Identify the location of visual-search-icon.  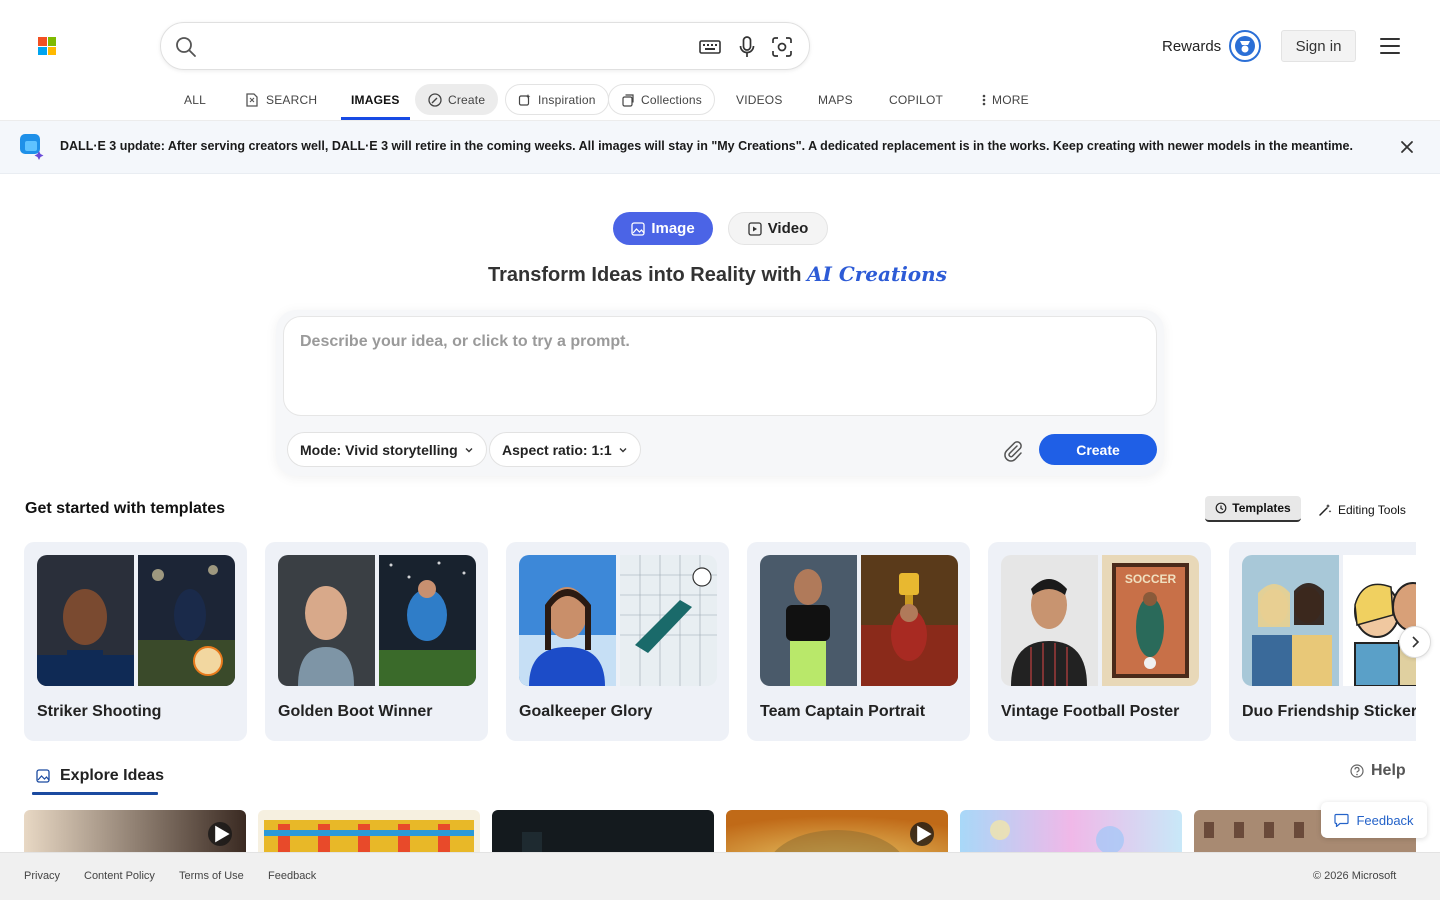
(782, 47).